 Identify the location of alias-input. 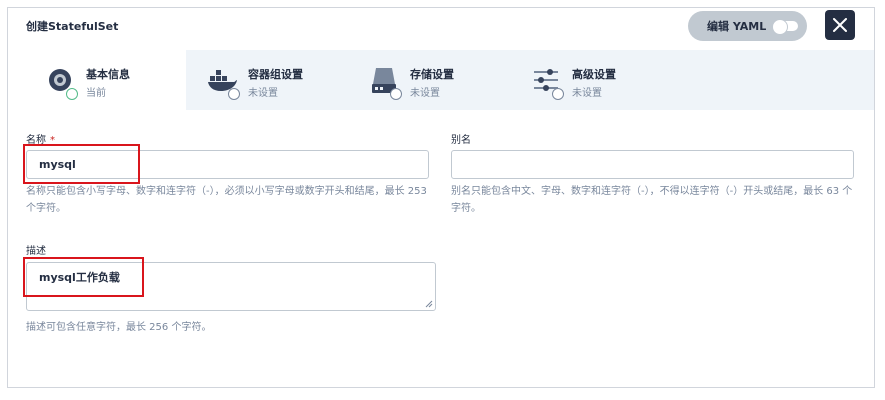
(652, 164).